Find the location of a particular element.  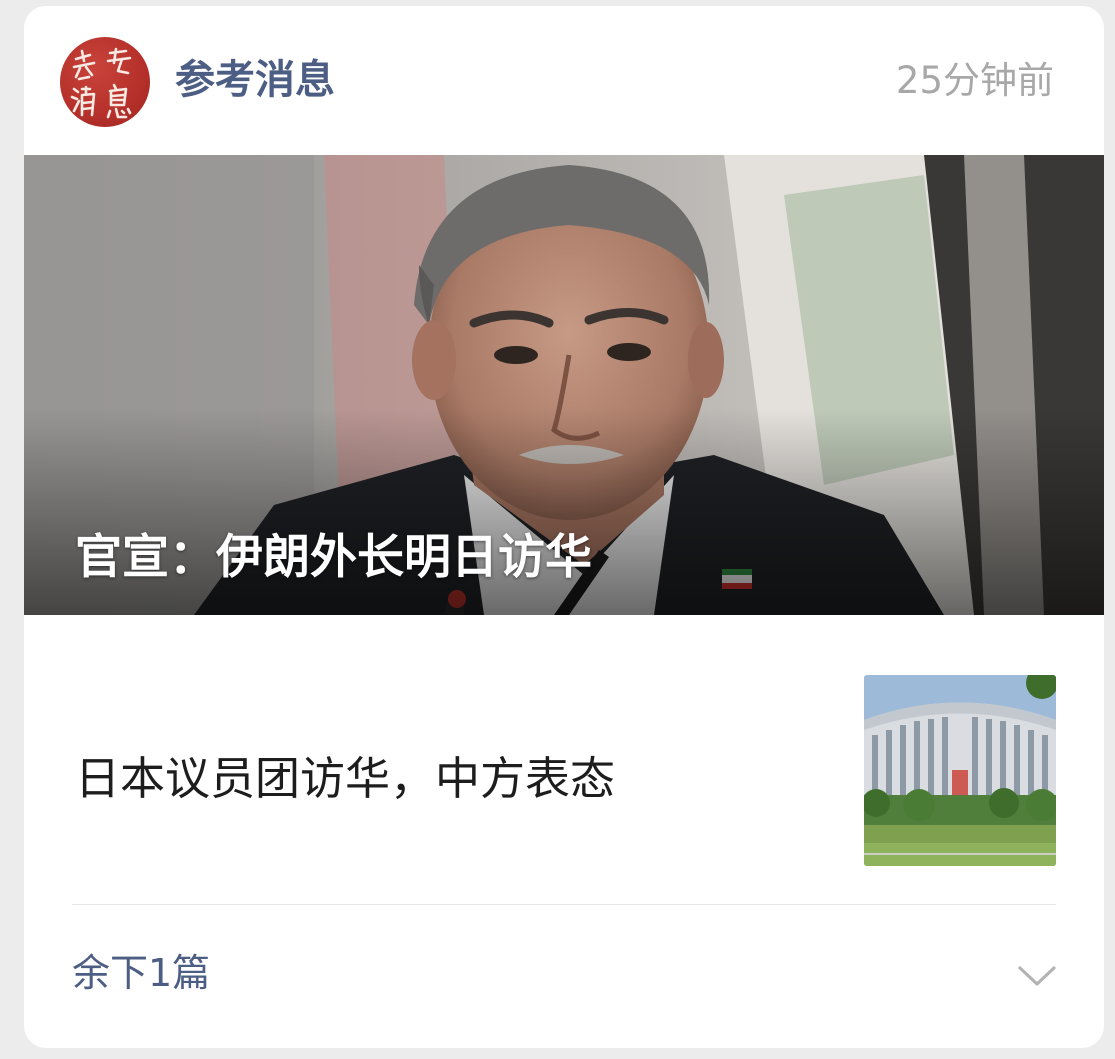

account-avatar is located at coordinates (105, 82).